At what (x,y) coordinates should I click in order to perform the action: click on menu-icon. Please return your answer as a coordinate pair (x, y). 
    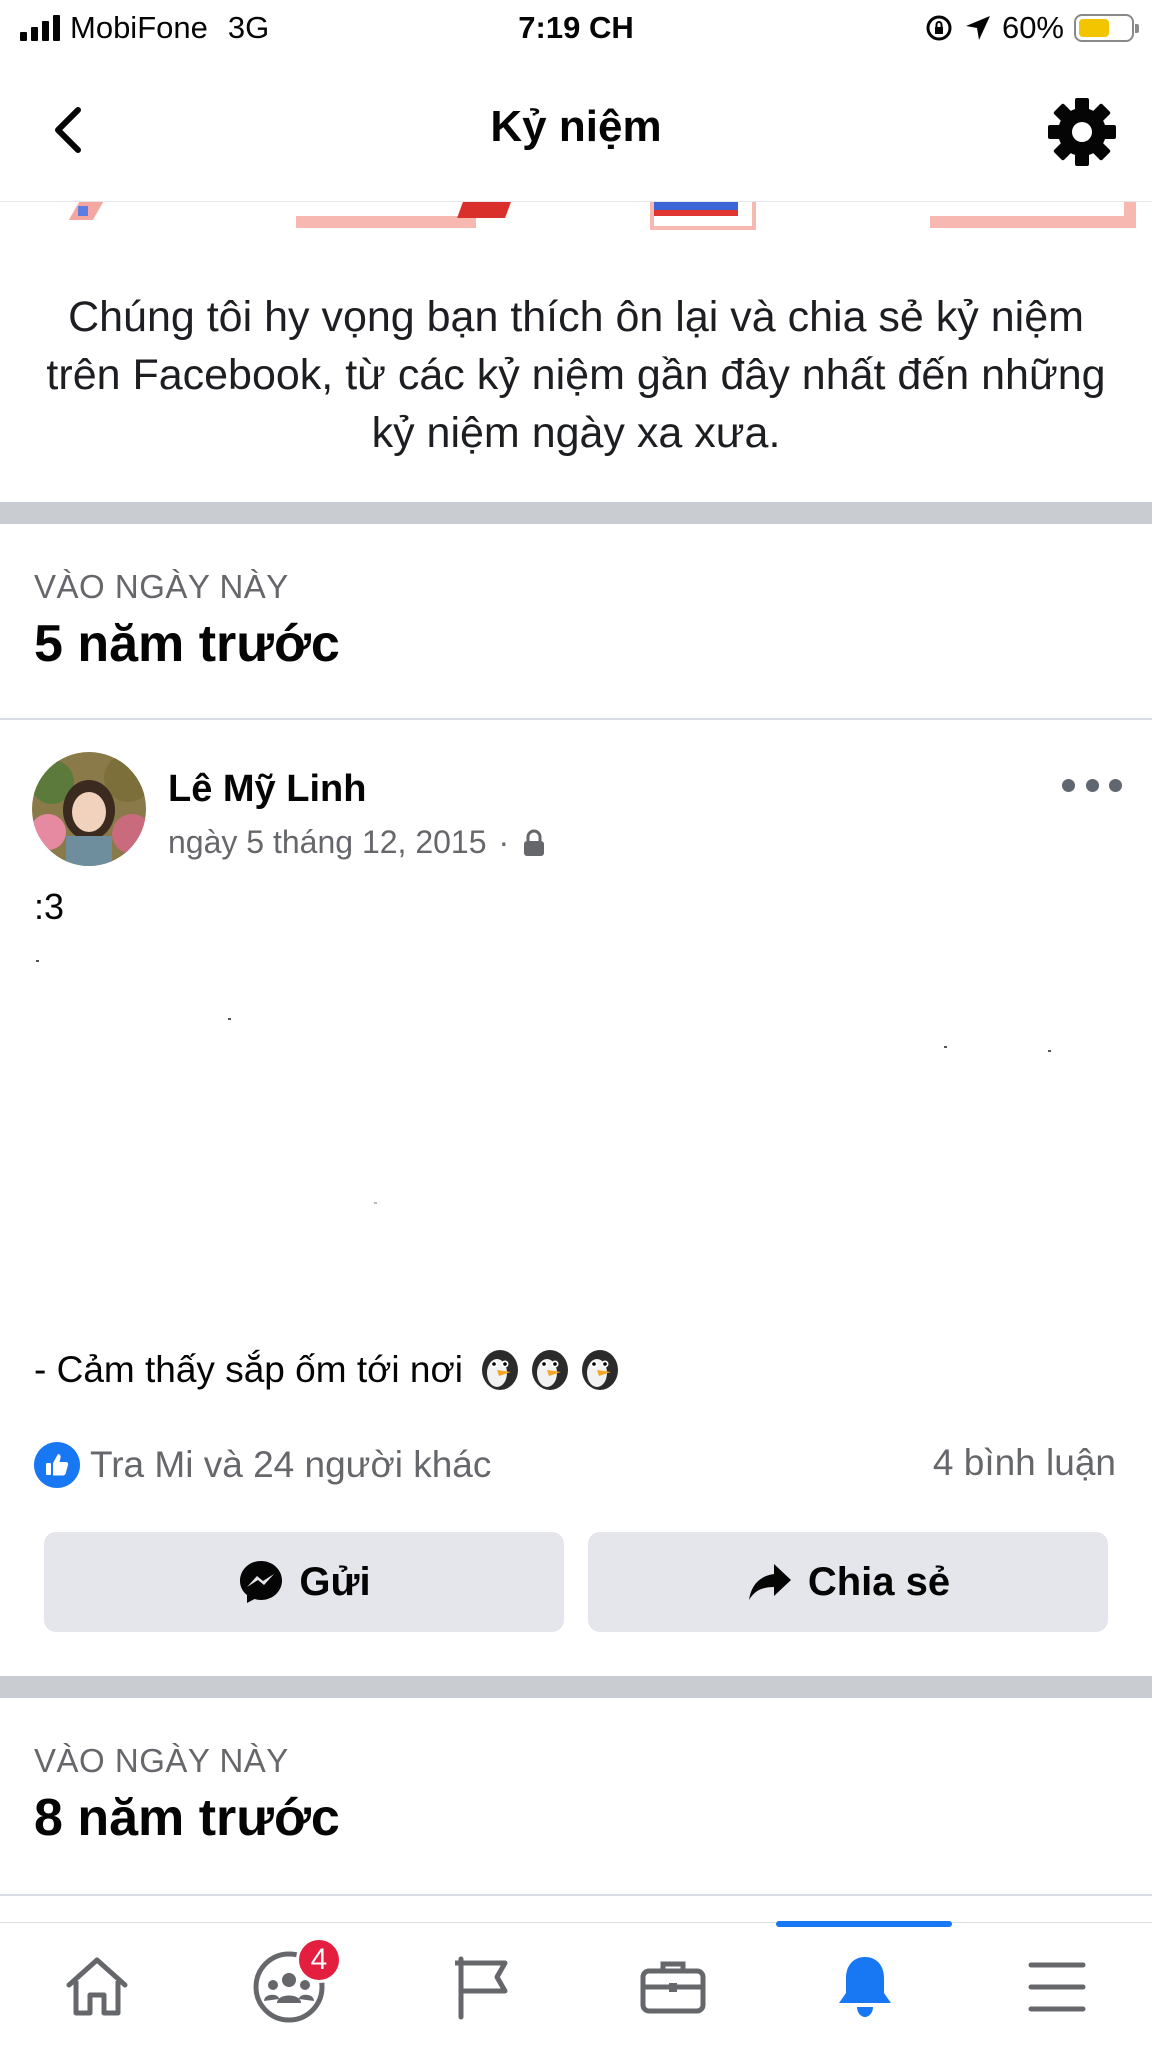
    Looking at the image, I should click on (1057, 1987).